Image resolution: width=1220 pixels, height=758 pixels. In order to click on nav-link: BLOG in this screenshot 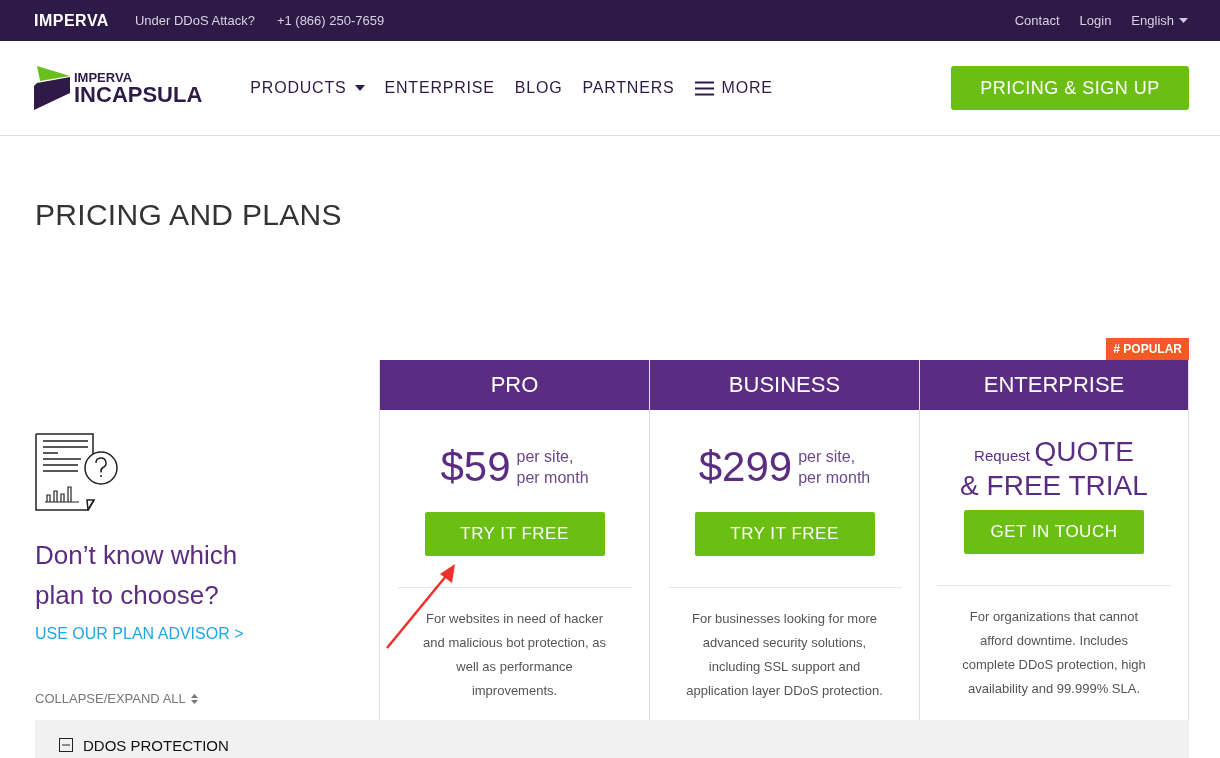, I will do `click(538, 88)`.